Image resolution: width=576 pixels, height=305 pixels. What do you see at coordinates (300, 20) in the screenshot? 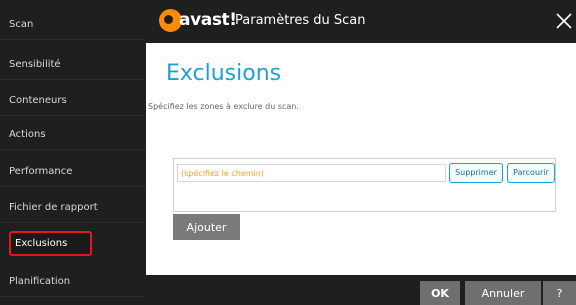
I see `window-title: Paramètres du Scan` at bounding box center [300, 20].